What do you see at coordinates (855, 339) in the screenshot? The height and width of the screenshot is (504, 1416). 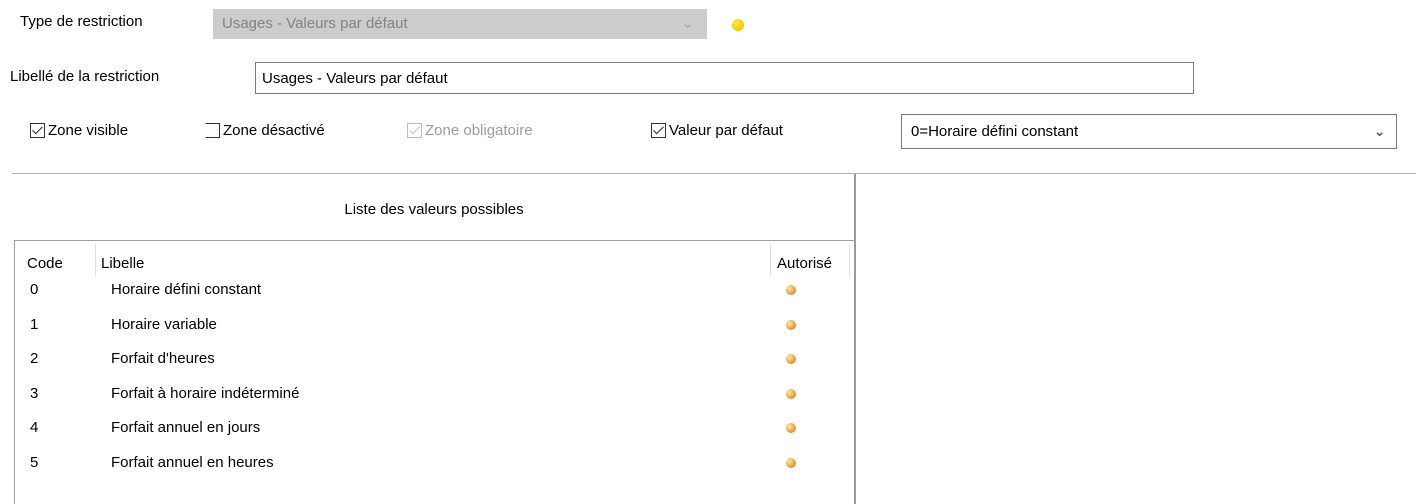 I see `panel-splitter` at bounding box center [855, 339].